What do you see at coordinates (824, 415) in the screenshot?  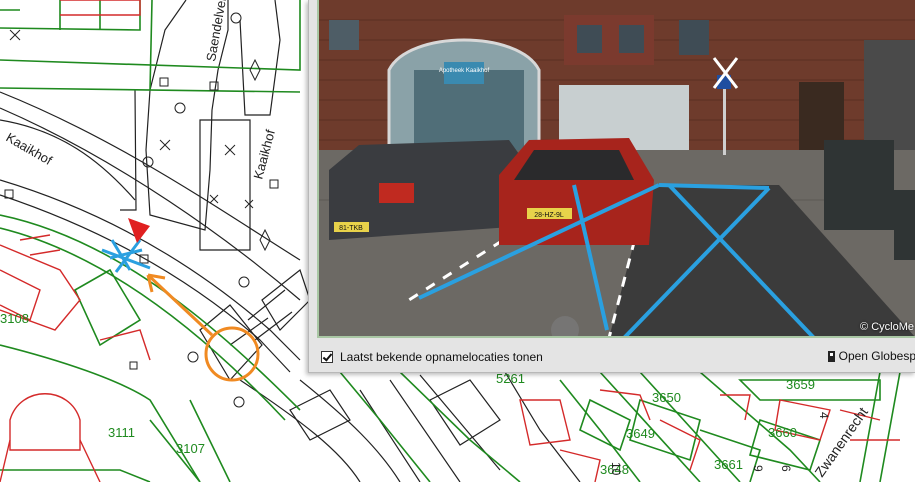 I see `house-number: 4` at bounding box center [824, 415].